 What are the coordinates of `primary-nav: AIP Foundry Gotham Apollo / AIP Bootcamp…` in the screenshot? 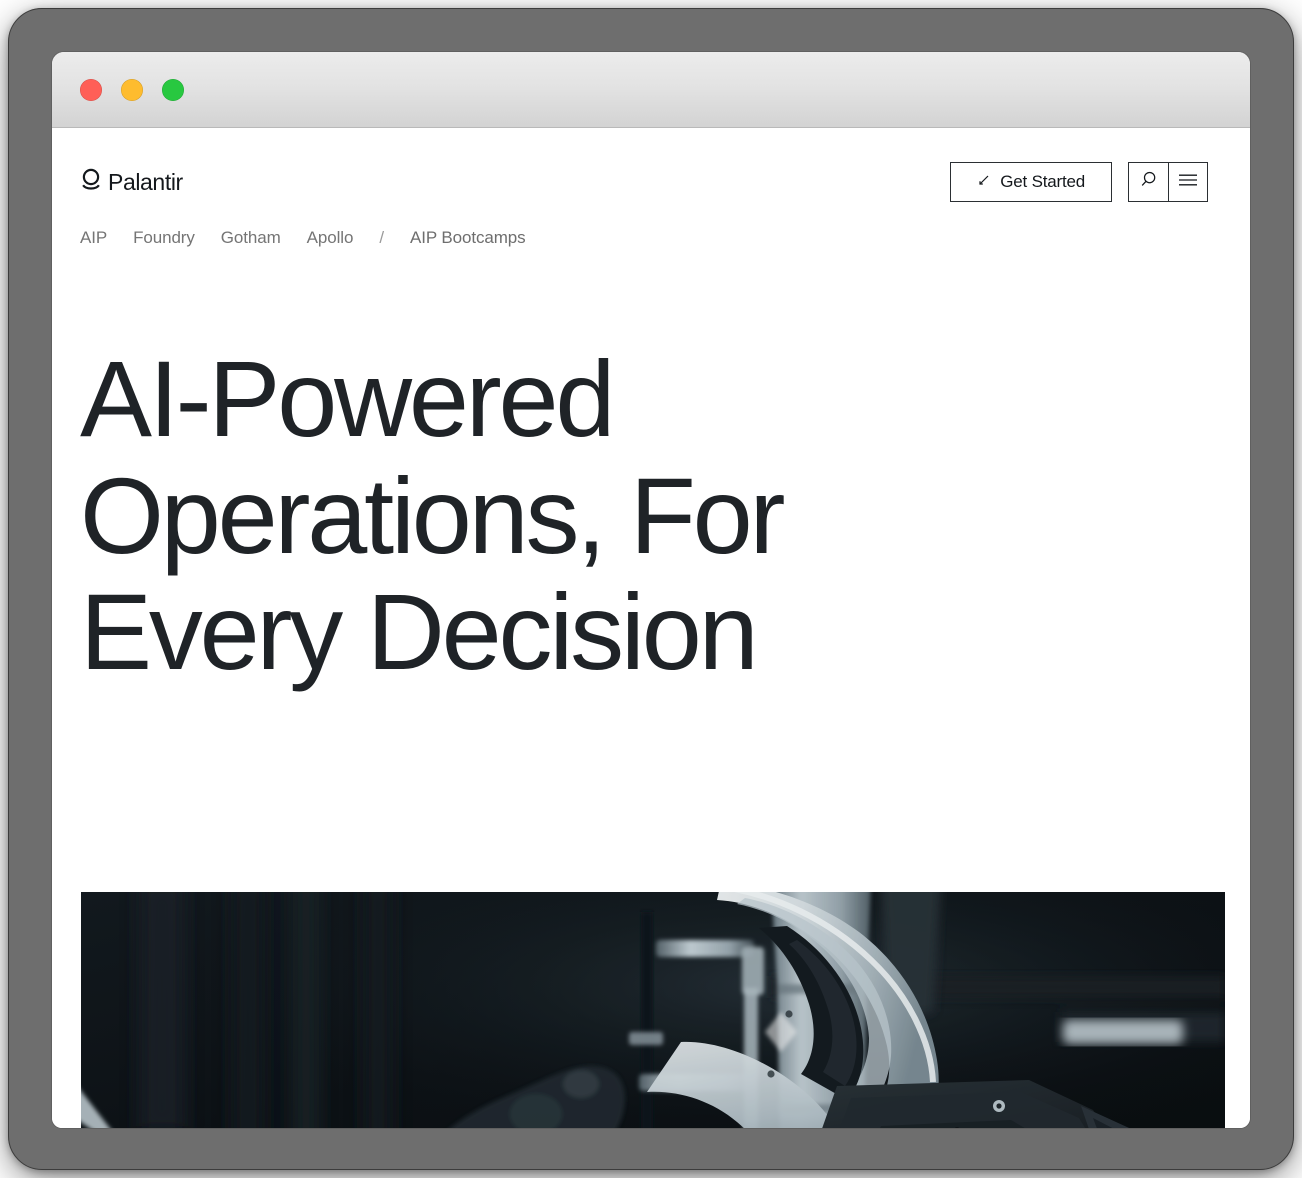 It's located at (651, 225).